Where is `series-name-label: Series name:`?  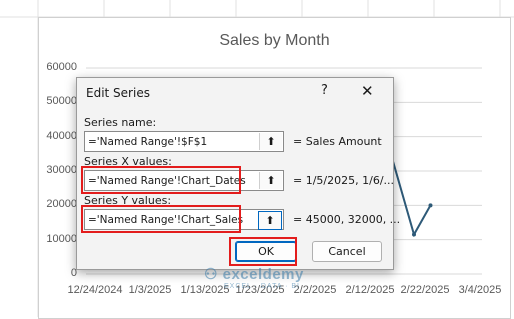
series-name-label: Series name: is located at coordinates (120, 122).